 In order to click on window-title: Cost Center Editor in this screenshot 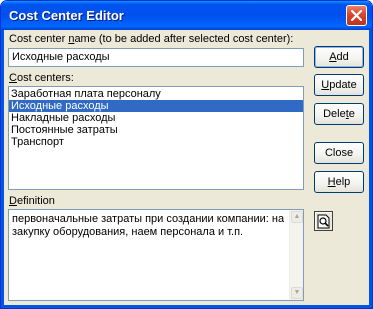, I will do `click(66, 15)`.